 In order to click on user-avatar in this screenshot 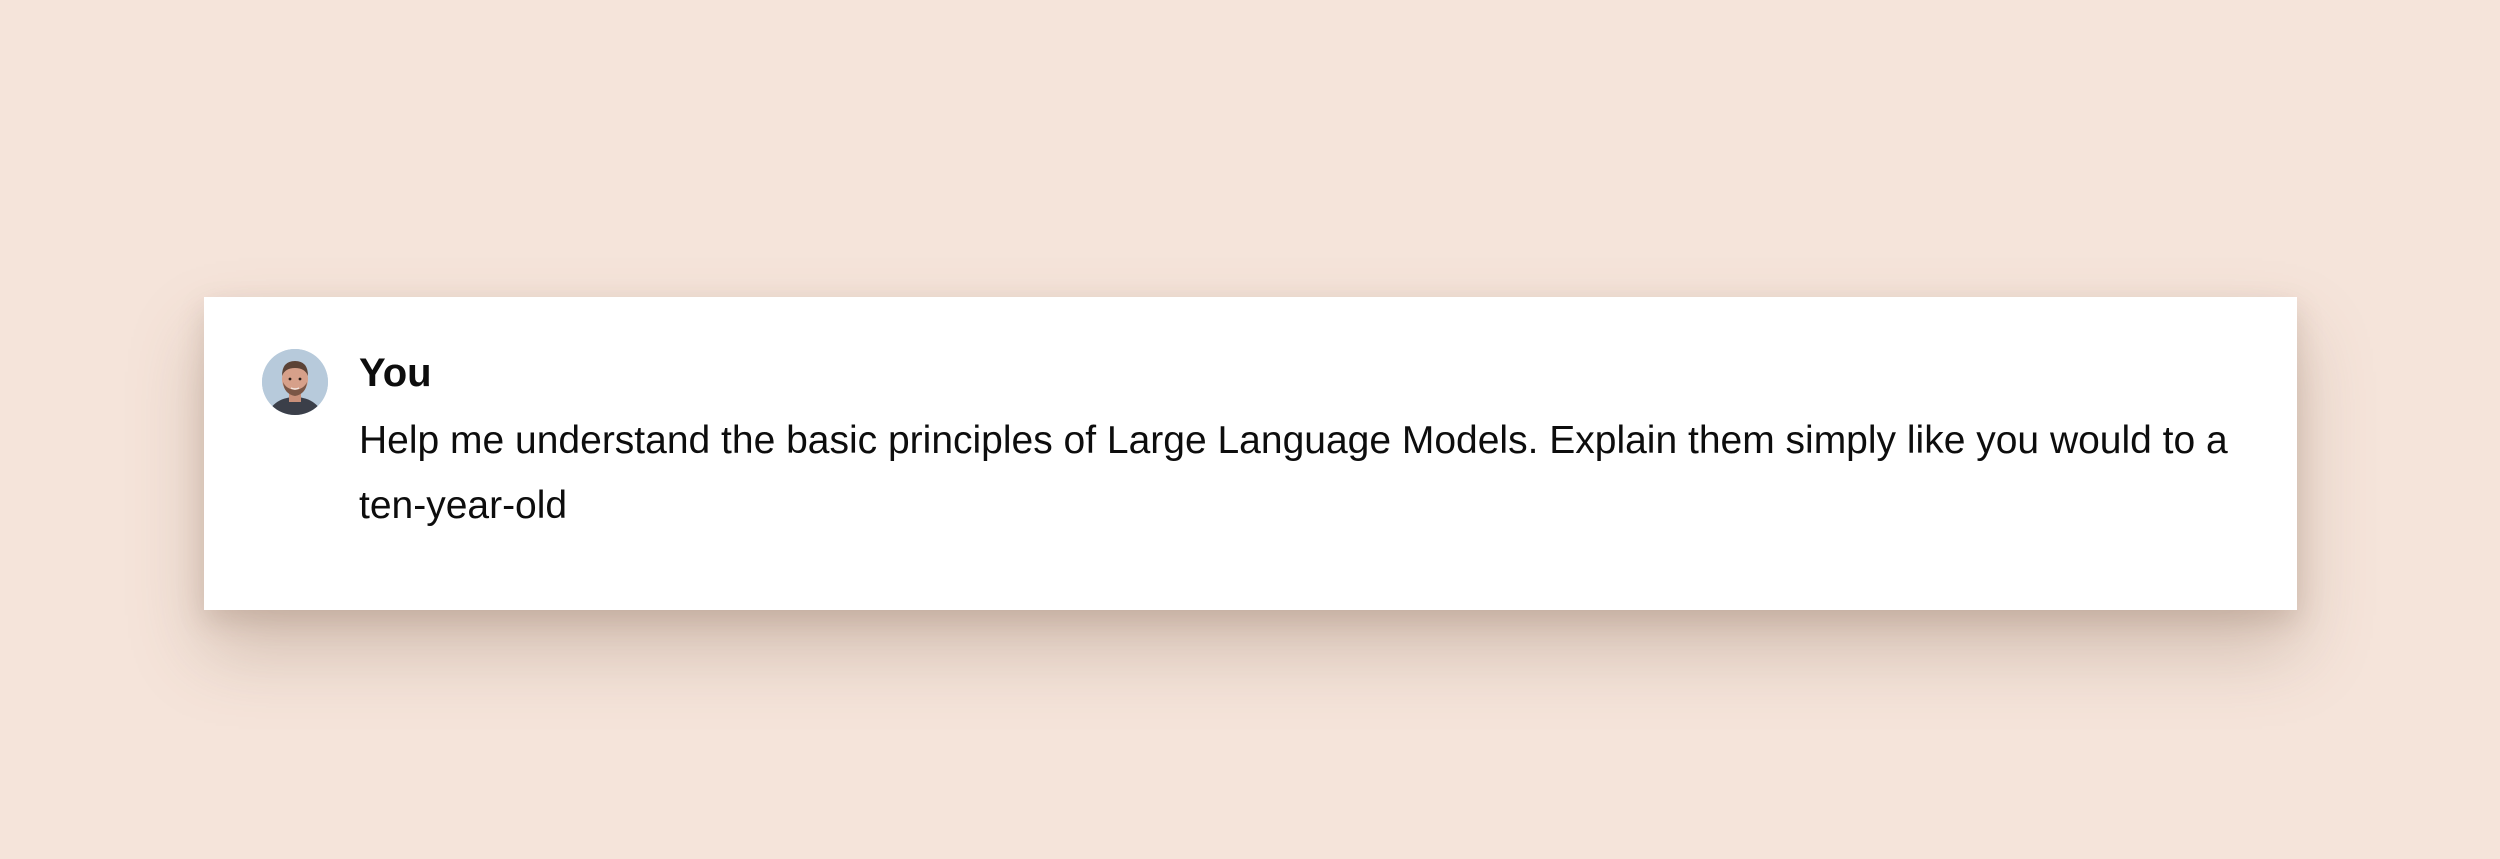, I will do `click(295, 382)`.